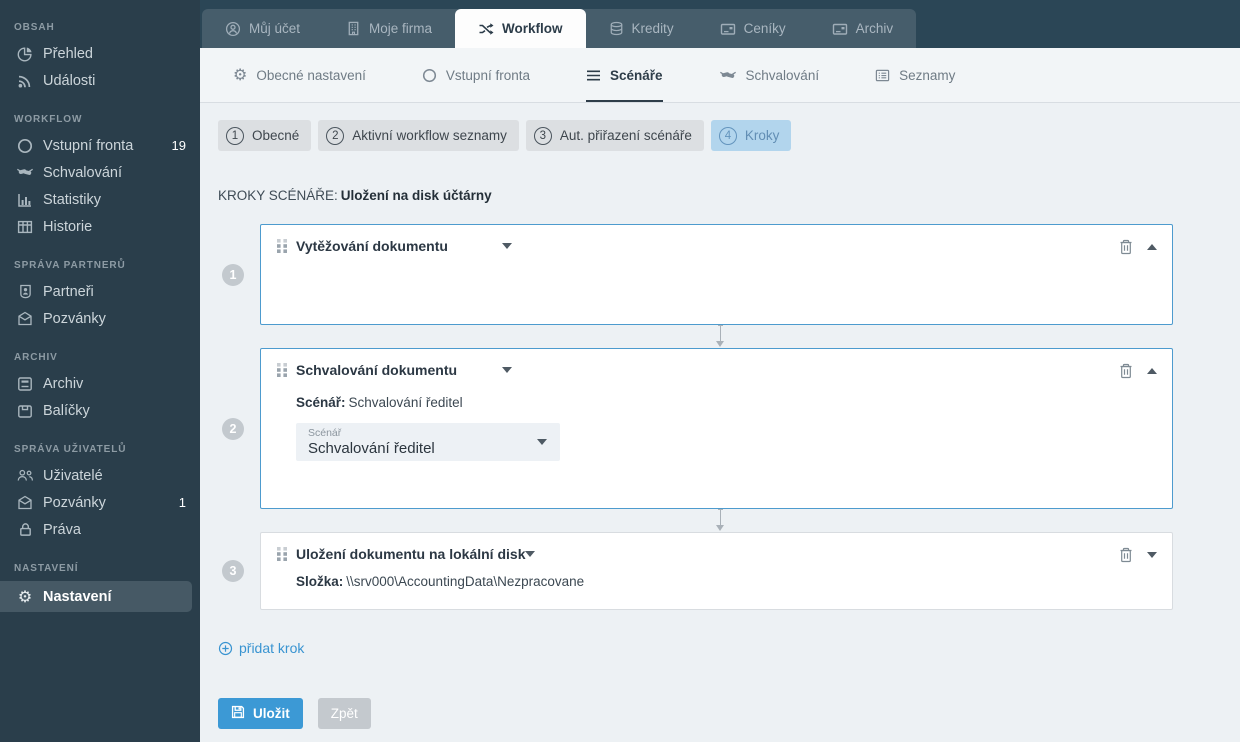 This screenshot has width=1240, height=742. I want to click on lines-icon, so click(593, 75).